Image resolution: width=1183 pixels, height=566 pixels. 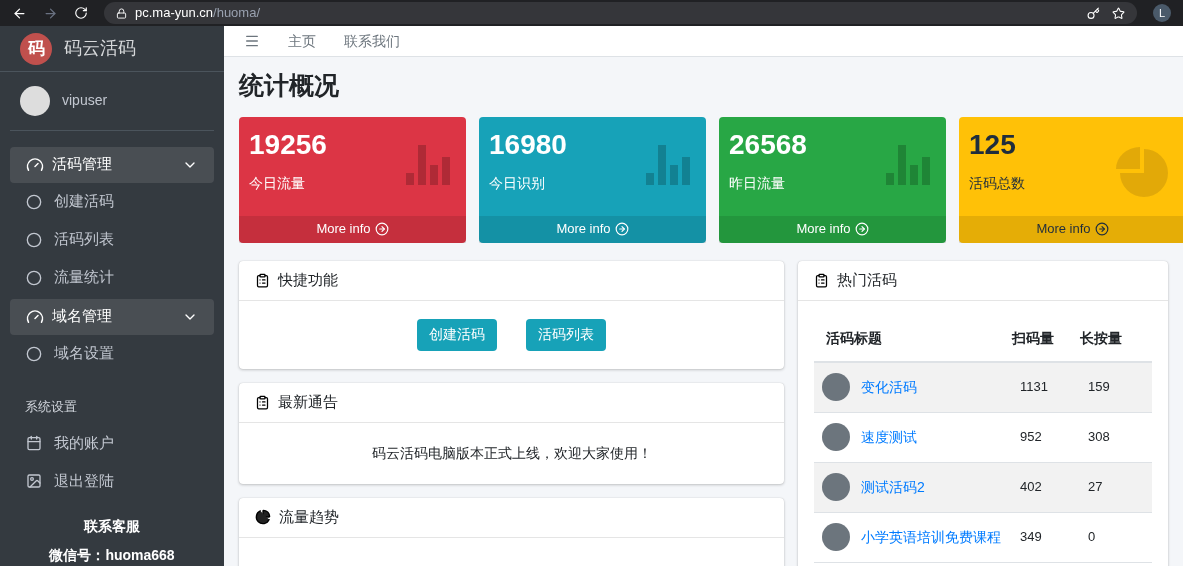 I want to click on pie-chart-icon, so click(x=263, y=517).